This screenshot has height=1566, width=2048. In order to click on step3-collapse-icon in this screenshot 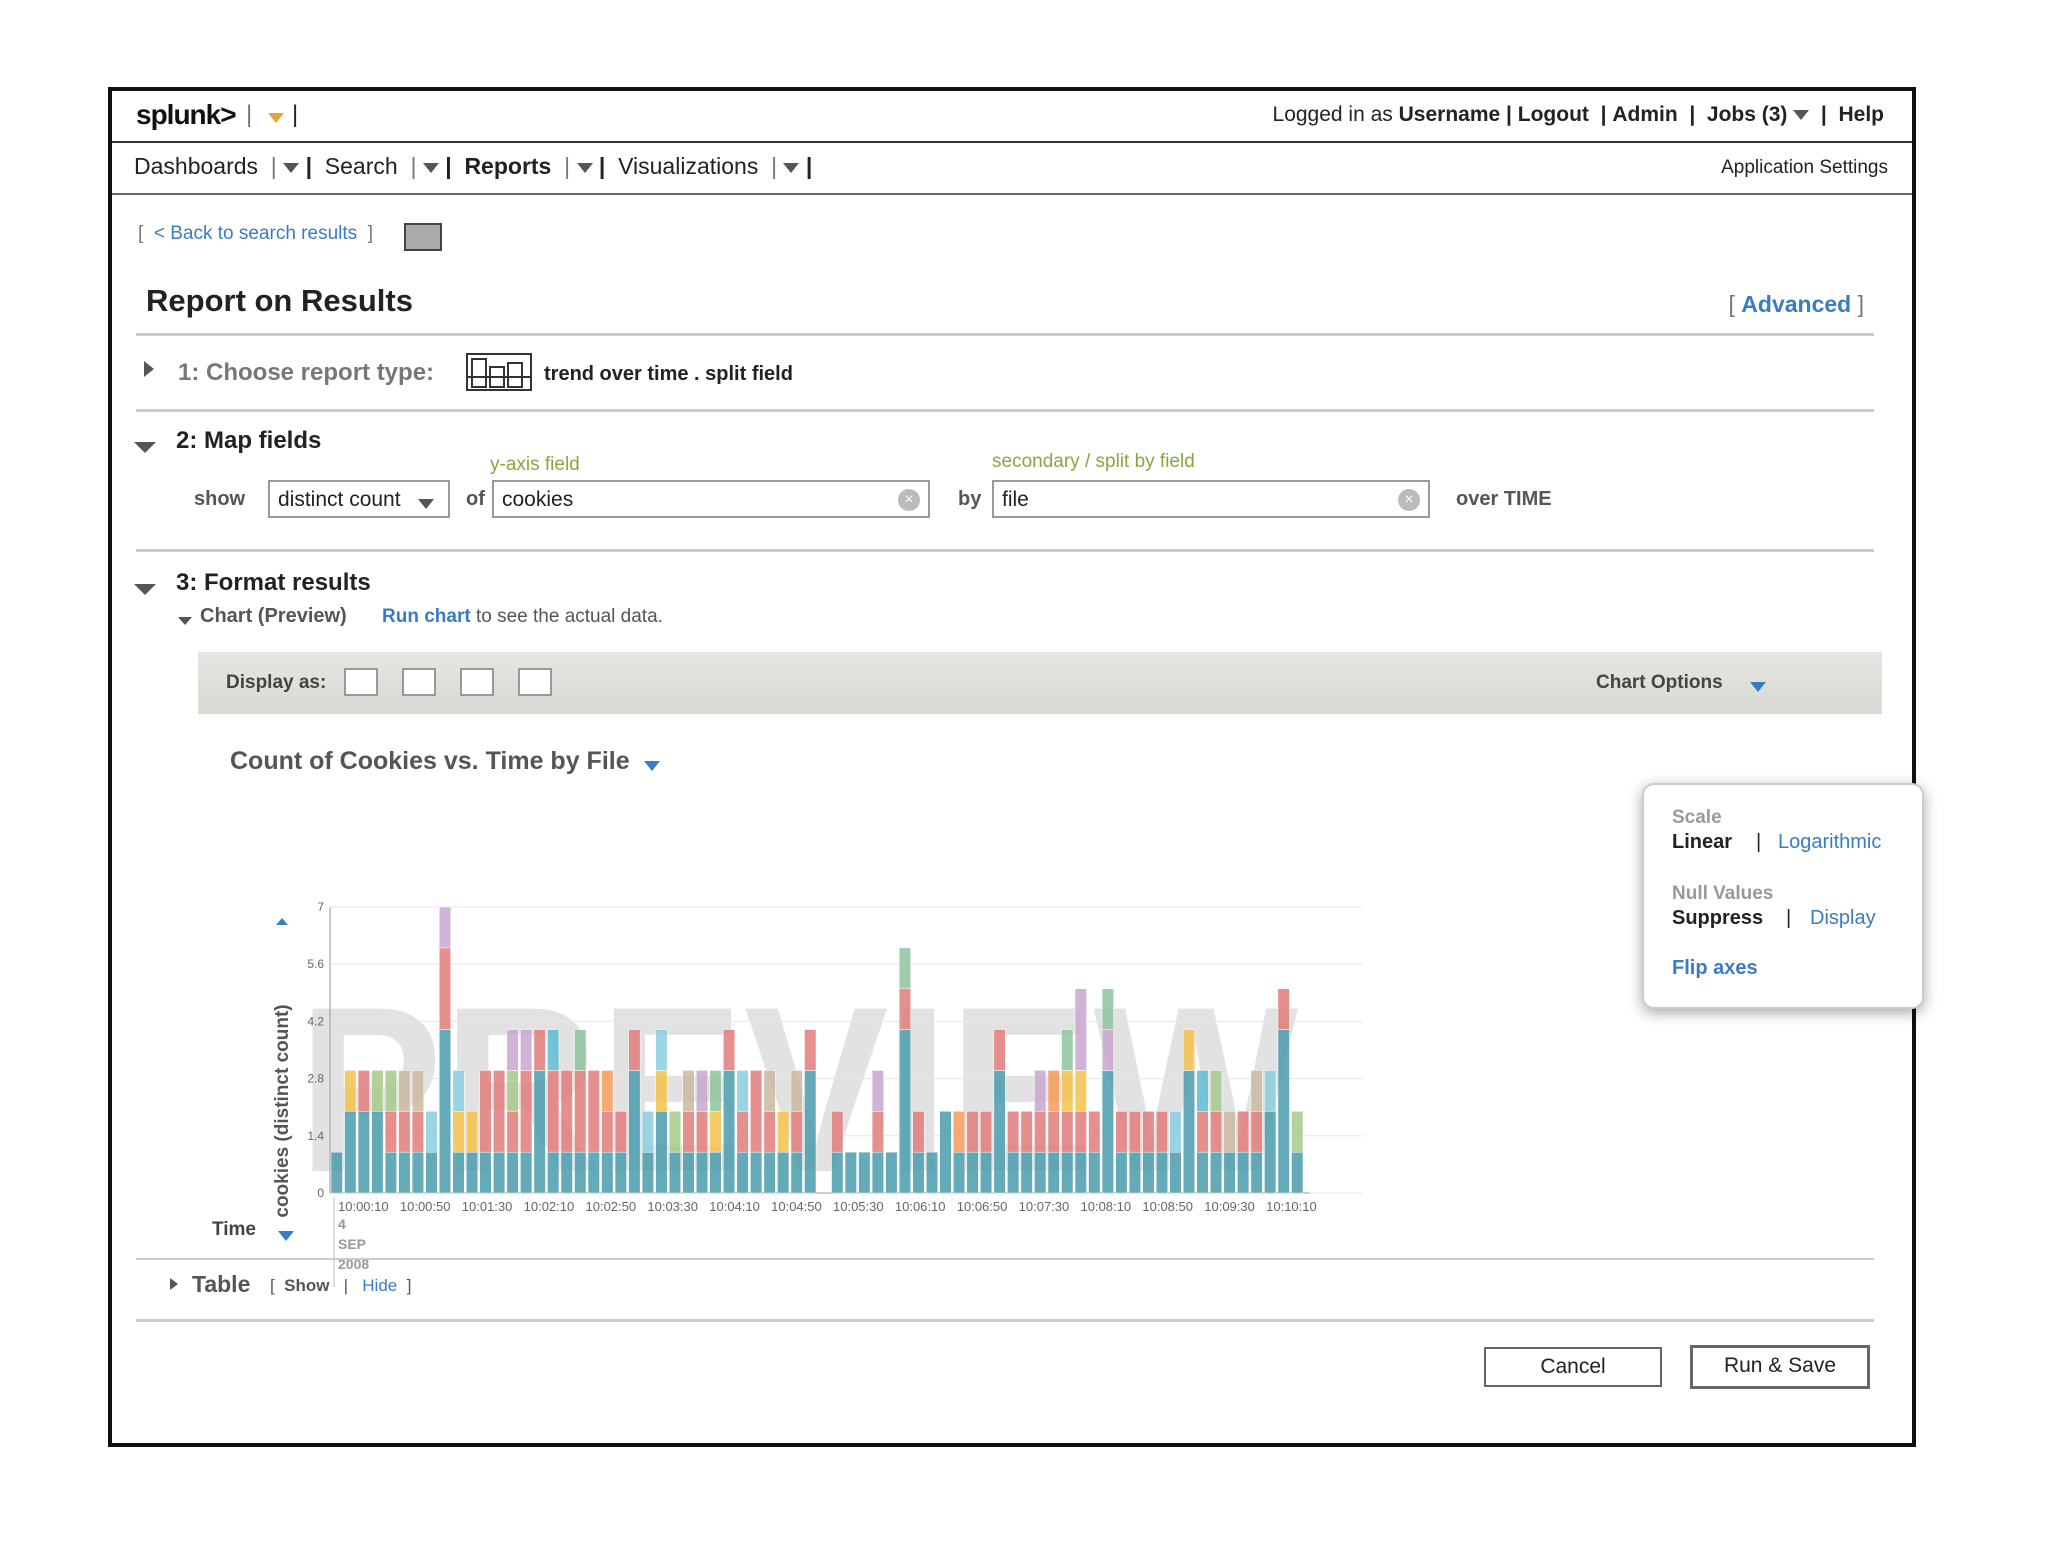, I will do `click(145, 590)`.